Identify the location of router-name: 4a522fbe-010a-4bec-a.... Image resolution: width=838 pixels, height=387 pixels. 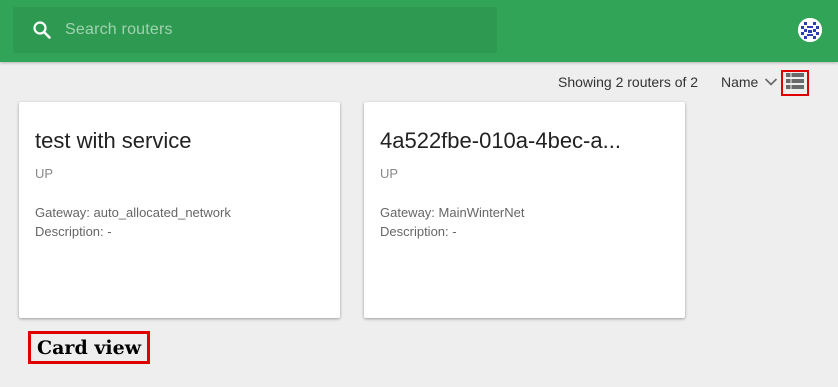
(500, 140).